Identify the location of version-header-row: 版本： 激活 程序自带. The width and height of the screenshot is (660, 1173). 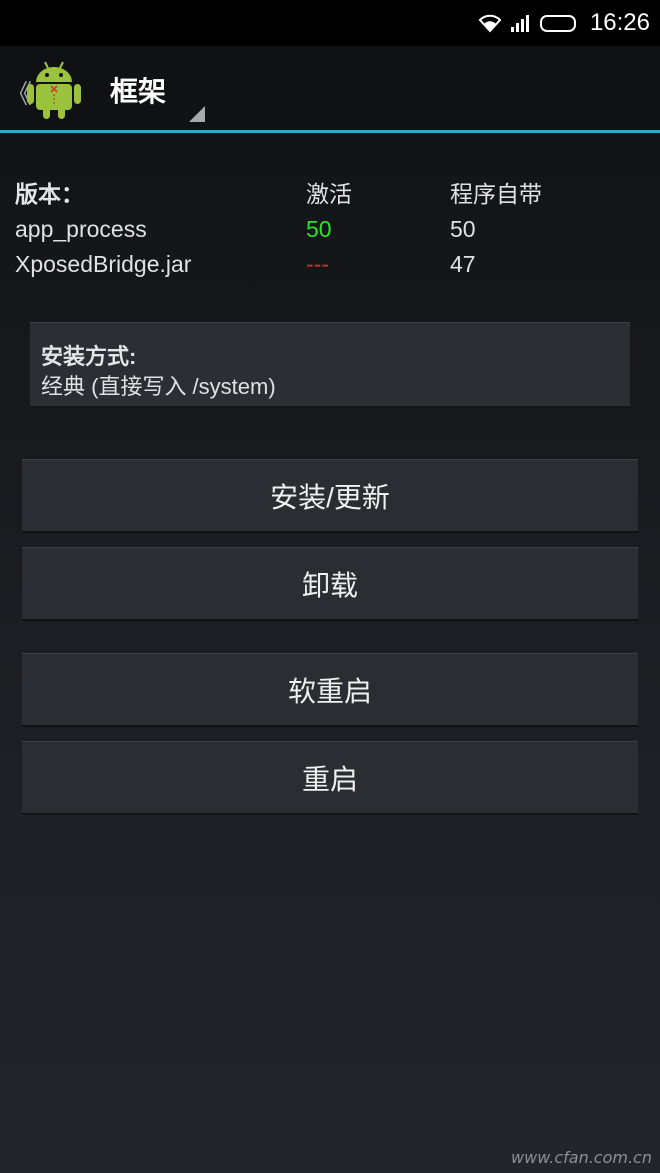
(330, 194).